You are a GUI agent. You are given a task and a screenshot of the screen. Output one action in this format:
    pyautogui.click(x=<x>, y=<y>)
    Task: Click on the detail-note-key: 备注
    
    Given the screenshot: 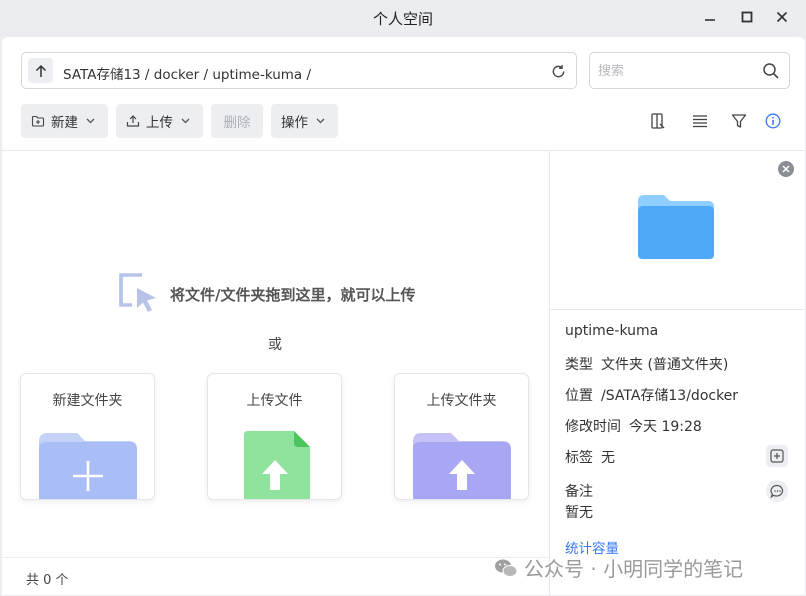 What is the action you would take?
    pyautogui.click(x=579, y=492)
    